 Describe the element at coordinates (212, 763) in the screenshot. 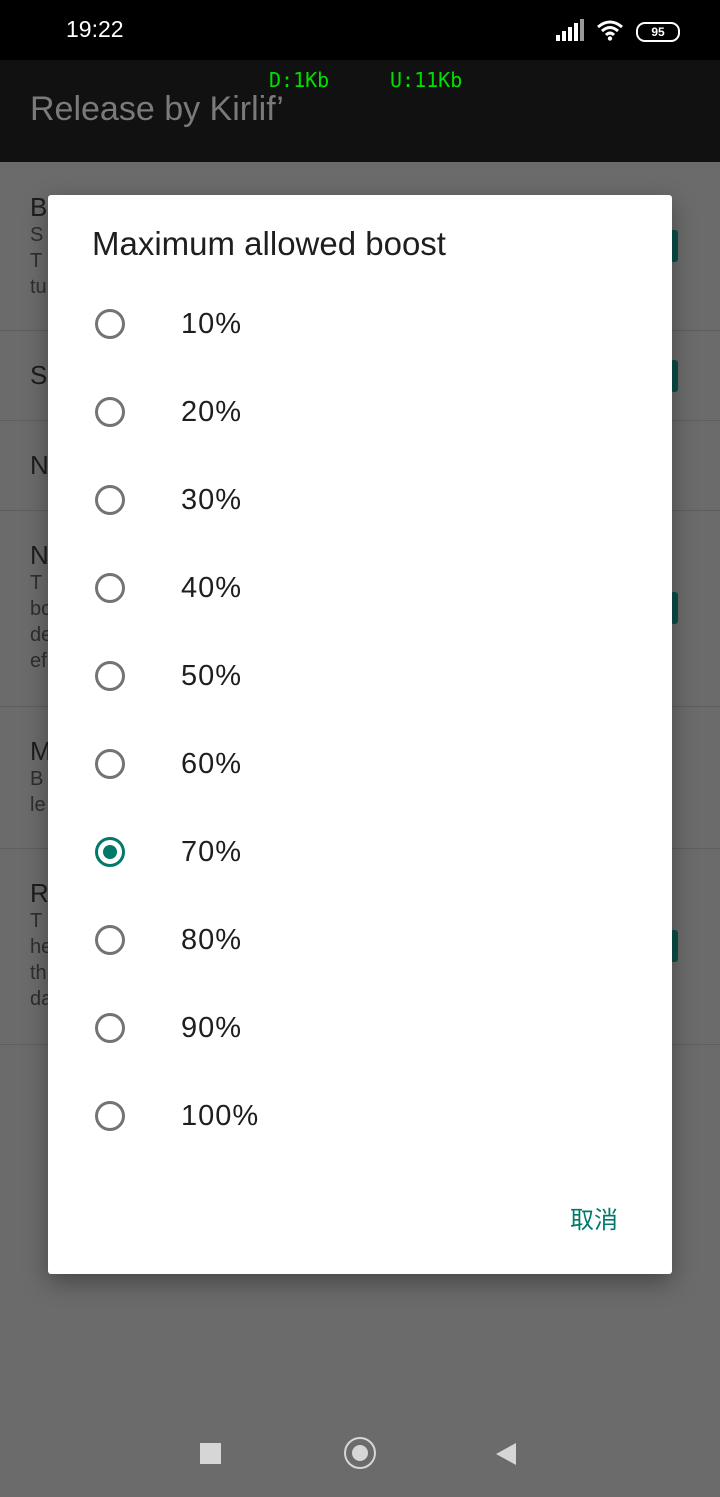

I see `boost-option-label: 60%` at that location.